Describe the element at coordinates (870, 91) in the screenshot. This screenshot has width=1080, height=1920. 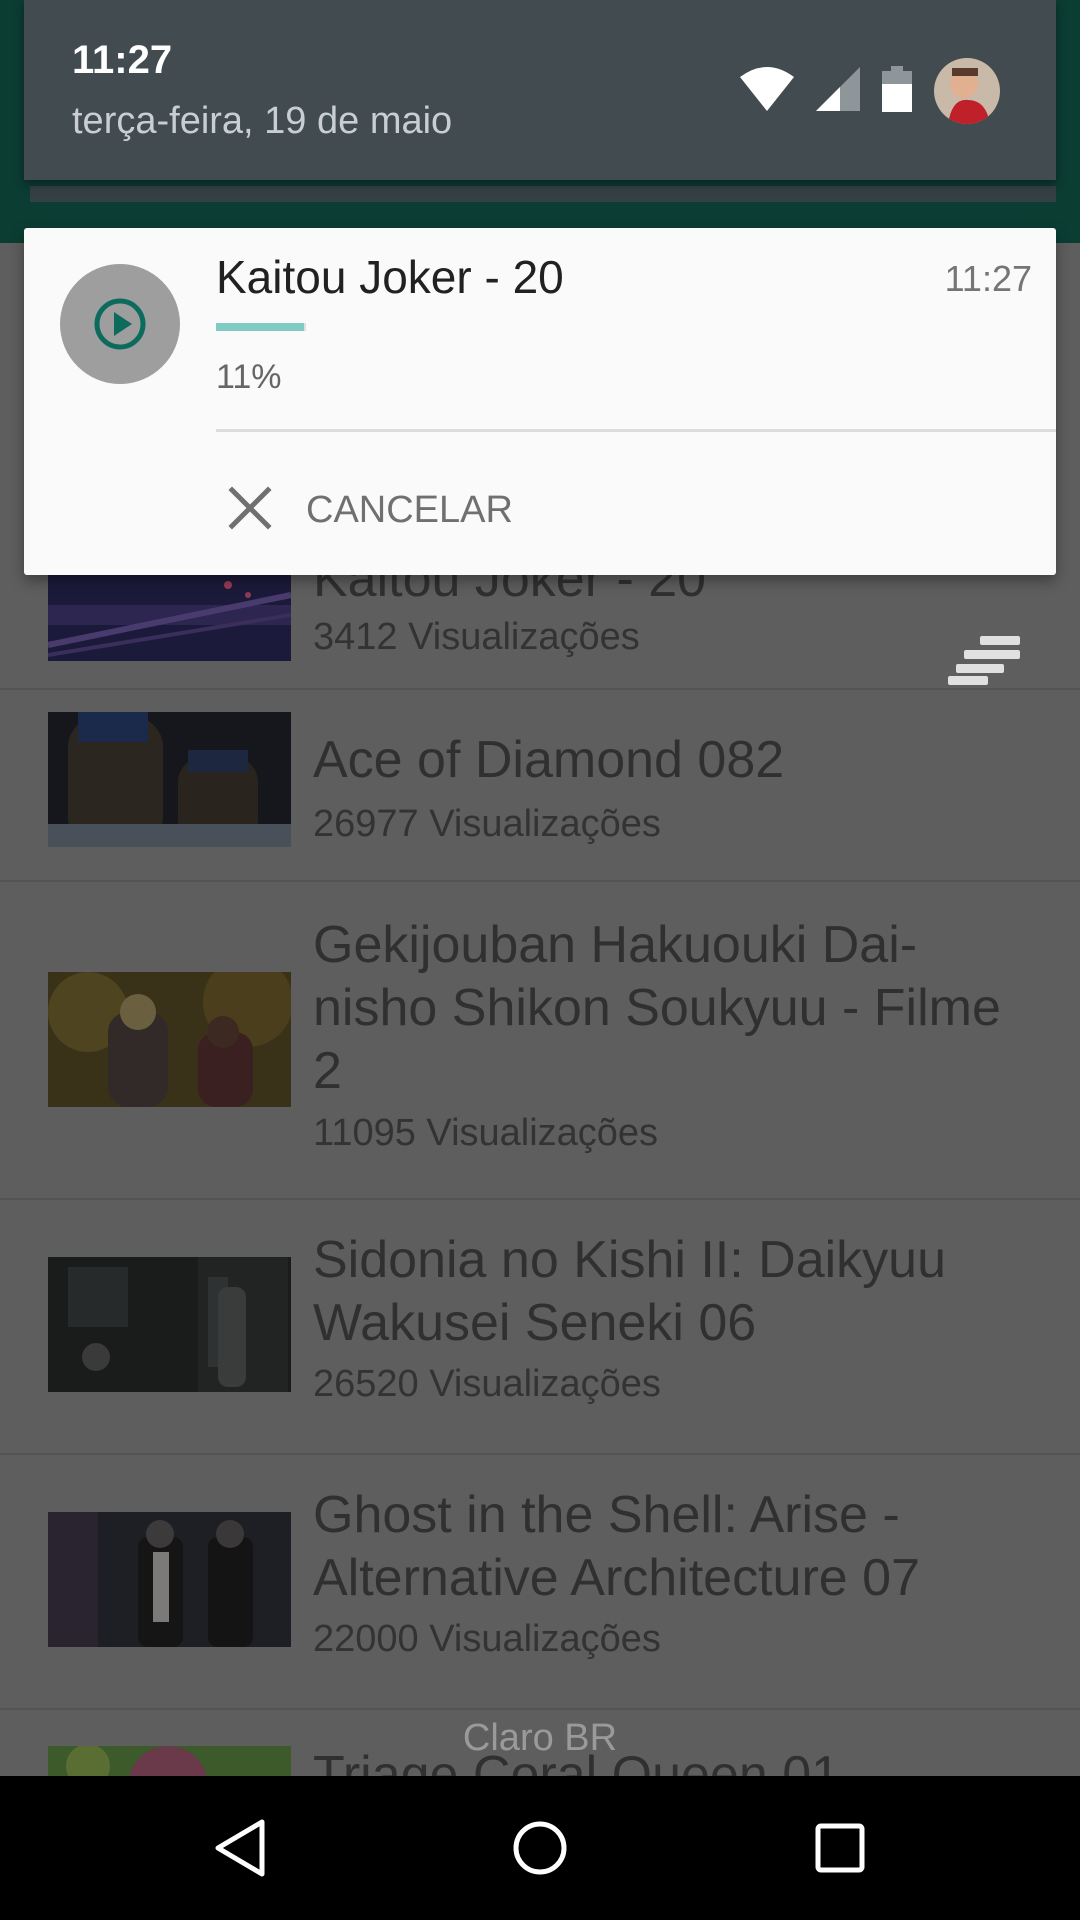
I see `status-icons` at that location.